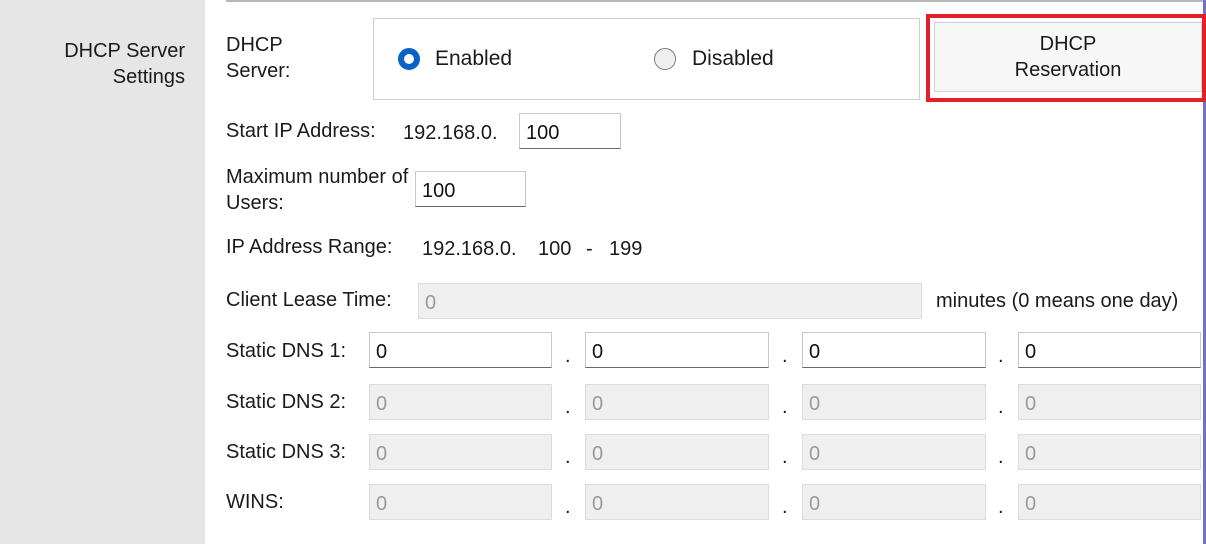 This screenshot has width=1206, height=544. Describe the element at coordinates (716, 1) in the screenshot. I see `top-divider` at that location.